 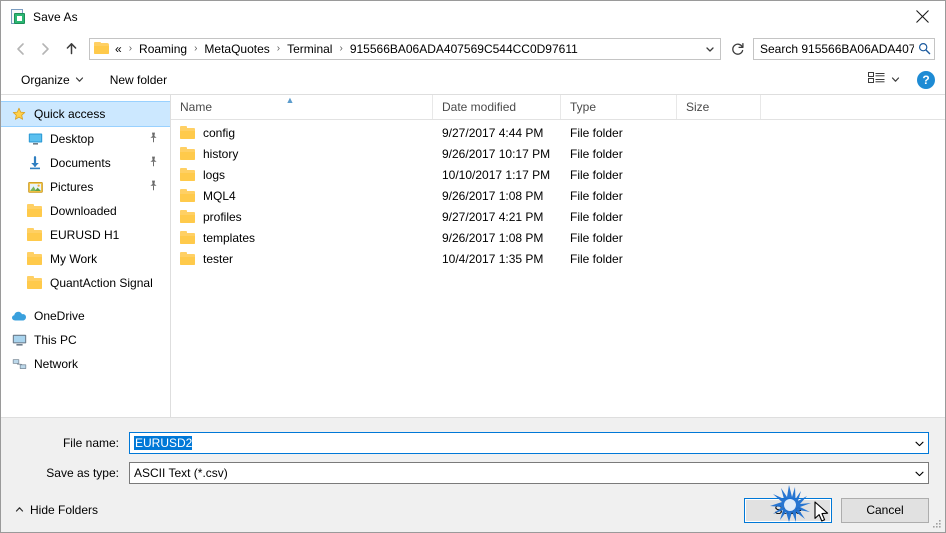 I want to click on sidebar-item-label: This PC, so click(x=55, y=340).